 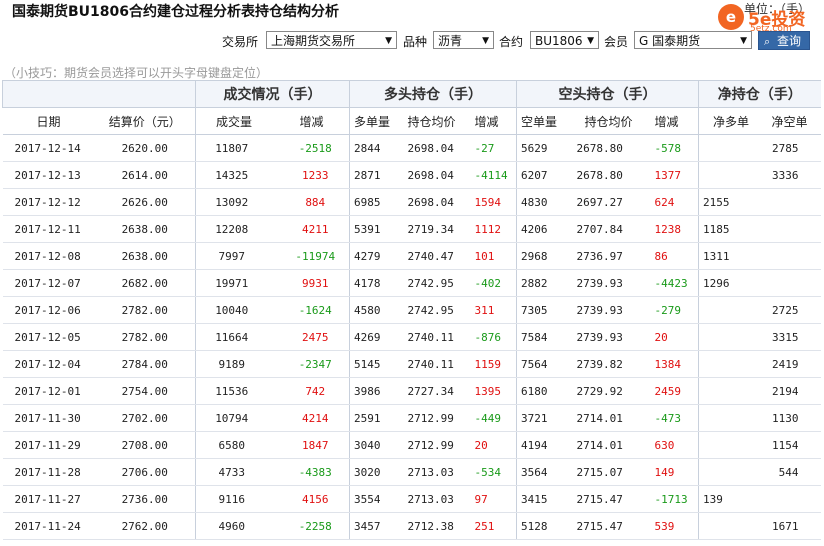 What do you see at coordinates (376, 121) in the screenshot?
I see `col-long: 多单量` at bounding box center [376, 121].